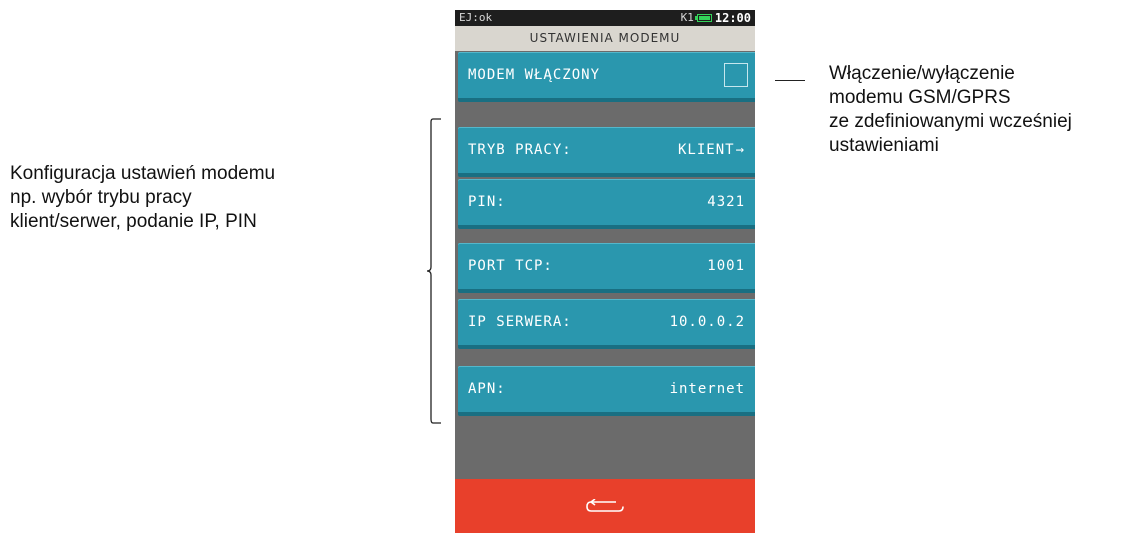 This screenshot has width=1146, height=533. I want to click on ej-status: EJ:ok, so click(476, 17).